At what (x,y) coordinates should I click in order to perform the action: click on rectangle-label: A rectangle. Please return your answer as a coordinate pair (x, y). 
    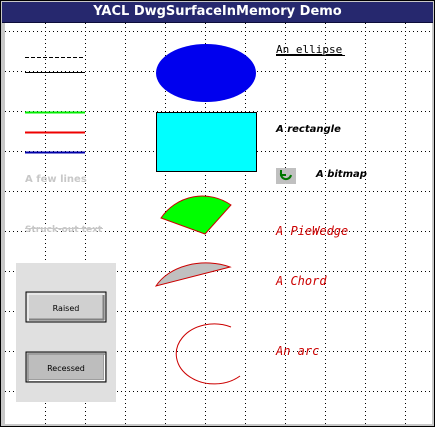
    Looking at the image, I should click on (308, 129).